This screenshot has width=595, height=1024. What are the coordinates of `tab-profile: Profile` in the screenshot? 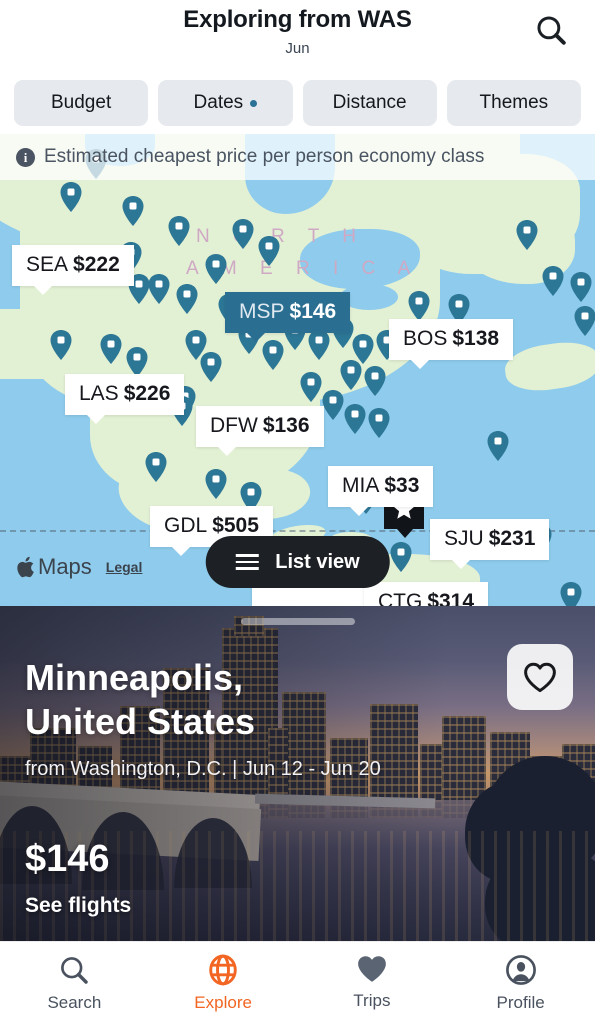 It's located at (520, 983).